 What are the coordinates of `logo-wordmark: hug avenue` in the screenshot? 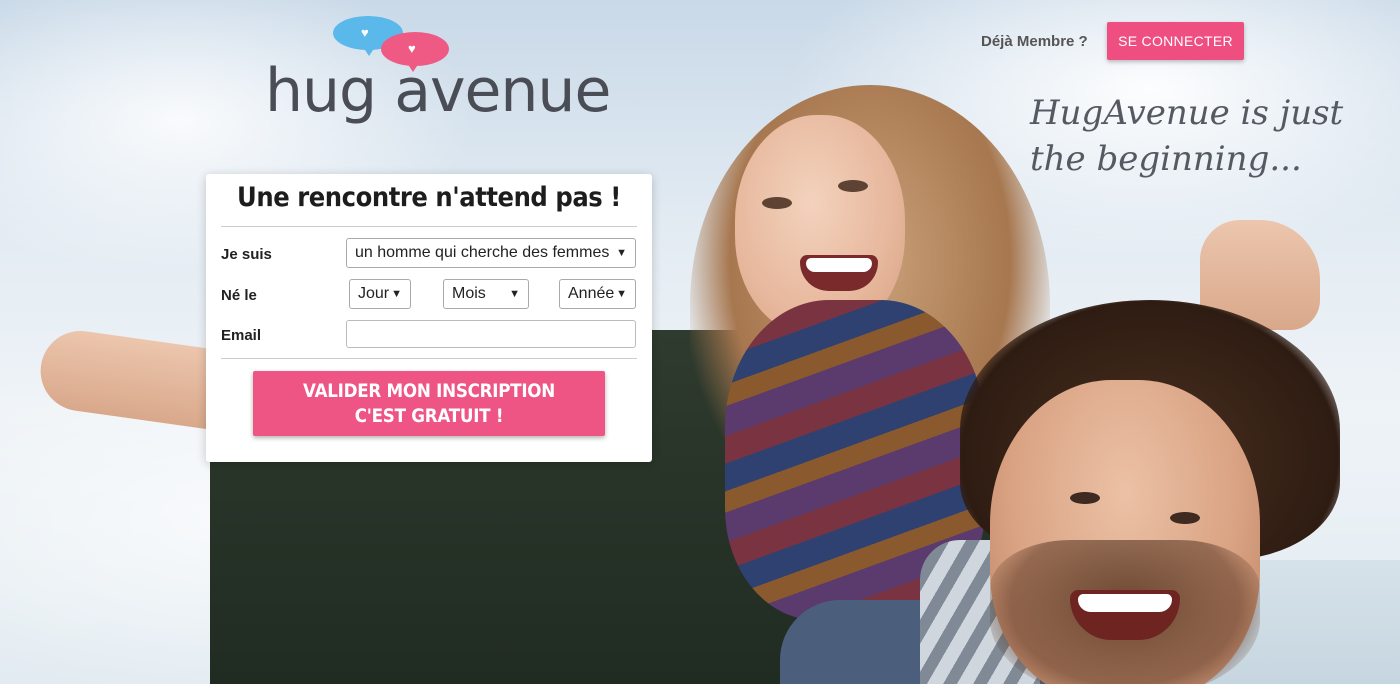 It's located at (438, 91).